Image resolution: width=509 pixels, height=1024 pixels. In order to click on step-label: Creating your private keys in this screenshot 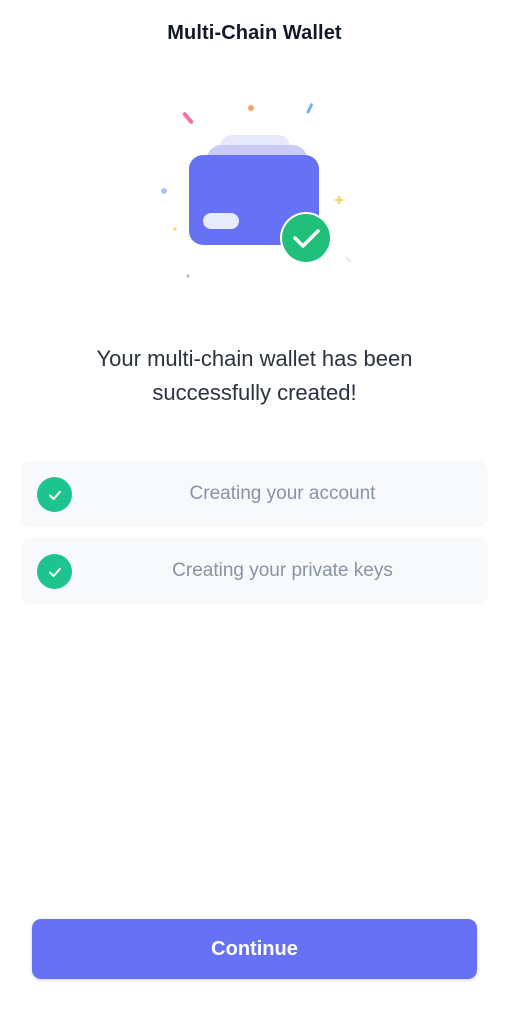, I will do `click(282, 570)`.